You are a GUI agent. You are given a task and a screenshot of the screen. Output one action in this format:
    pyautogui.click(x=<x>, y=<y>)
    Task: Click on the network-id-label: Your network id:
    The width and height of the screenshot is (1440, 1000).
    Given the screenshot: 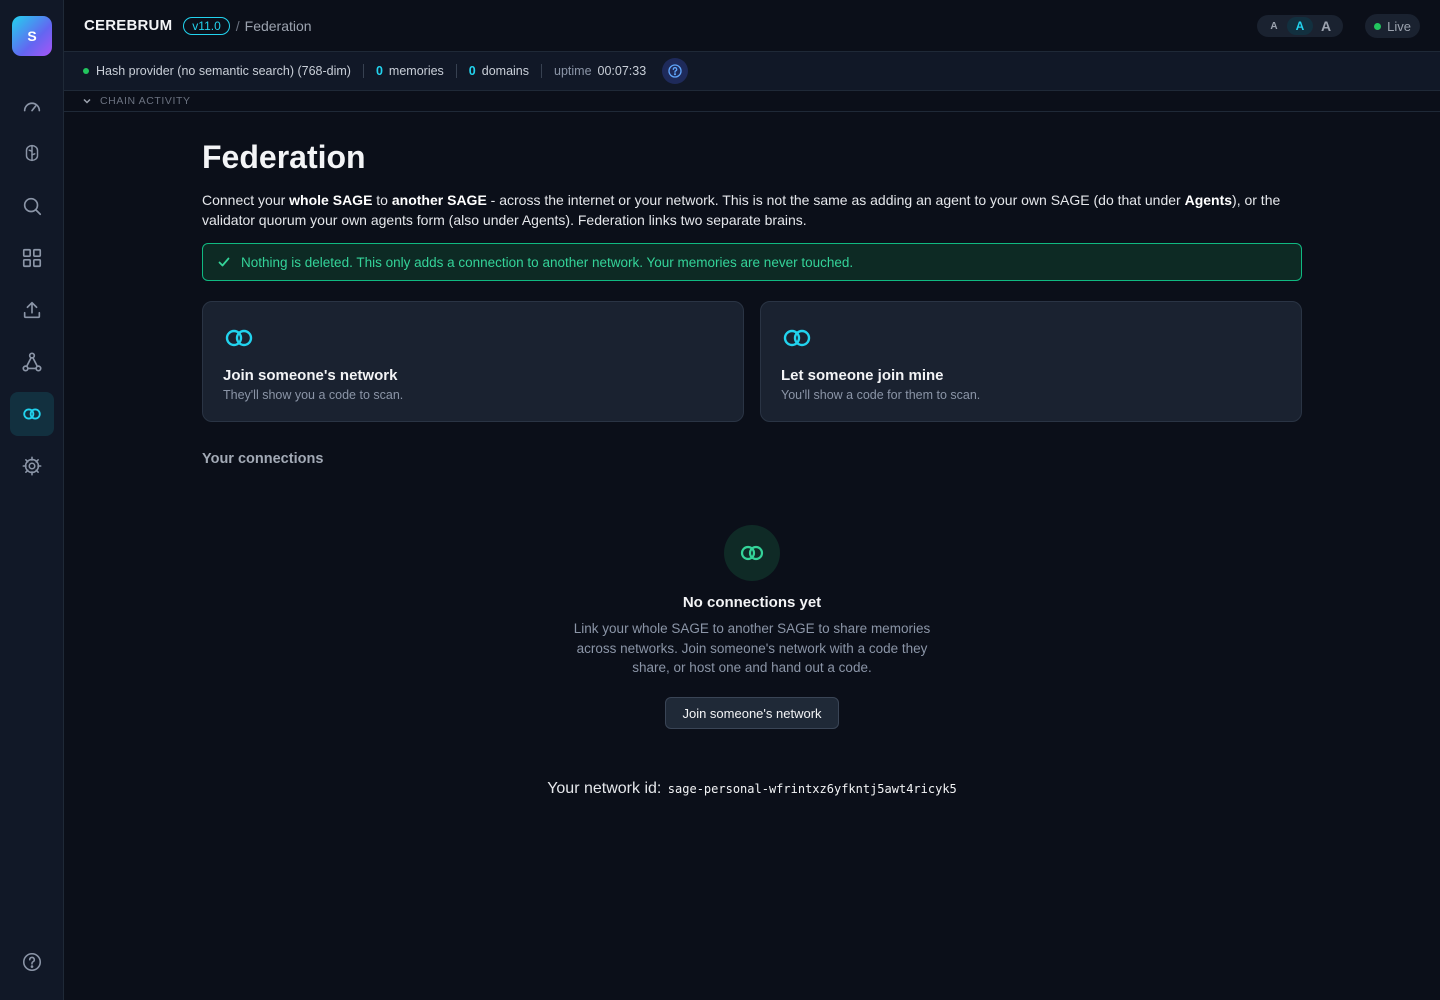 What is the action you would take?
    pyautogui.click(x=604, y=788)
    